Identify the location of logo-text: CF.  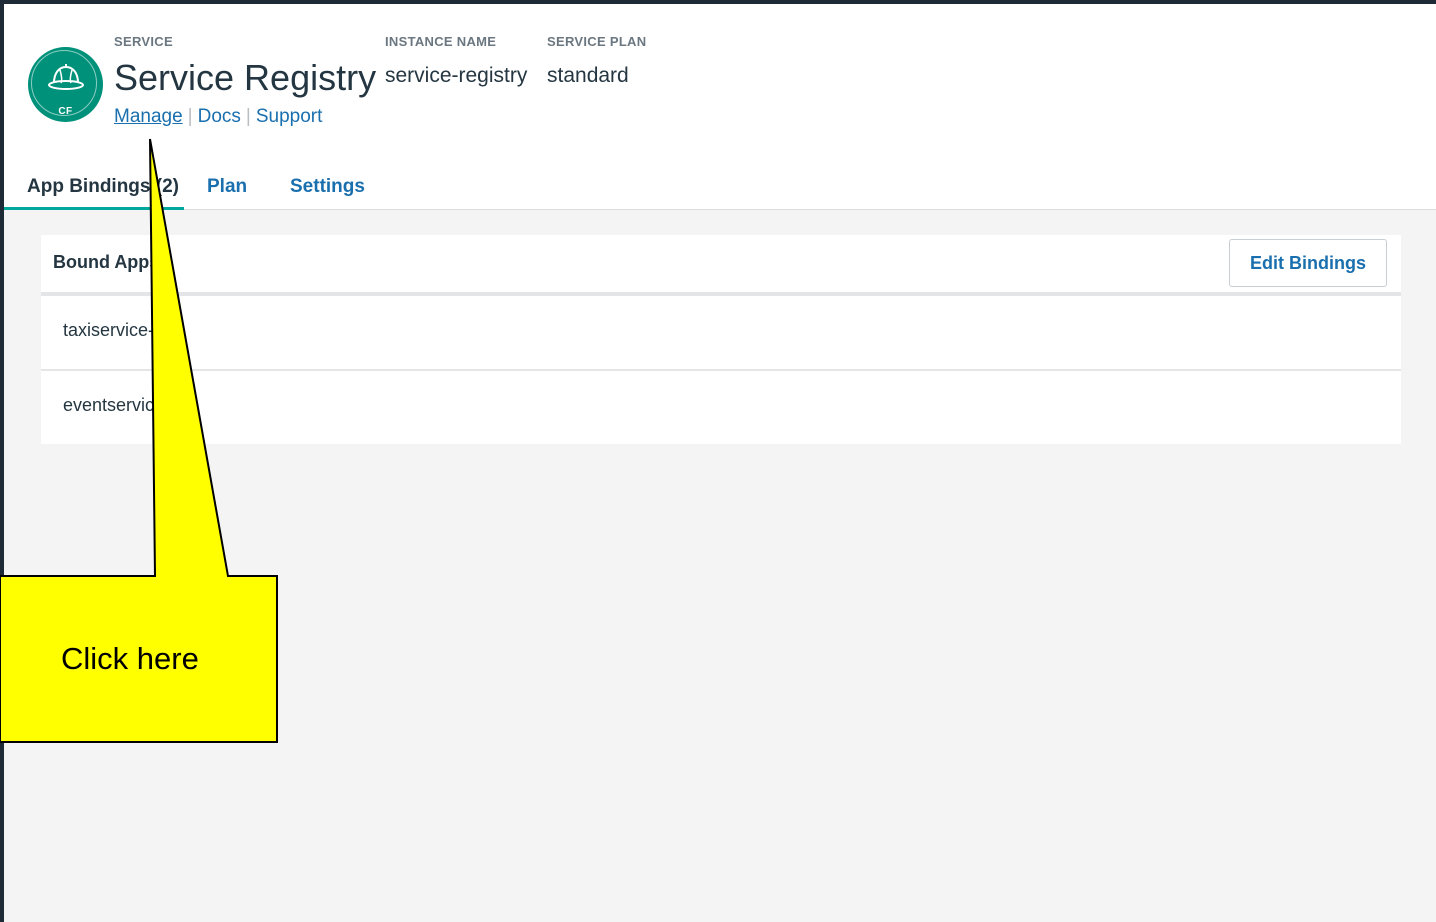
(65, 111).